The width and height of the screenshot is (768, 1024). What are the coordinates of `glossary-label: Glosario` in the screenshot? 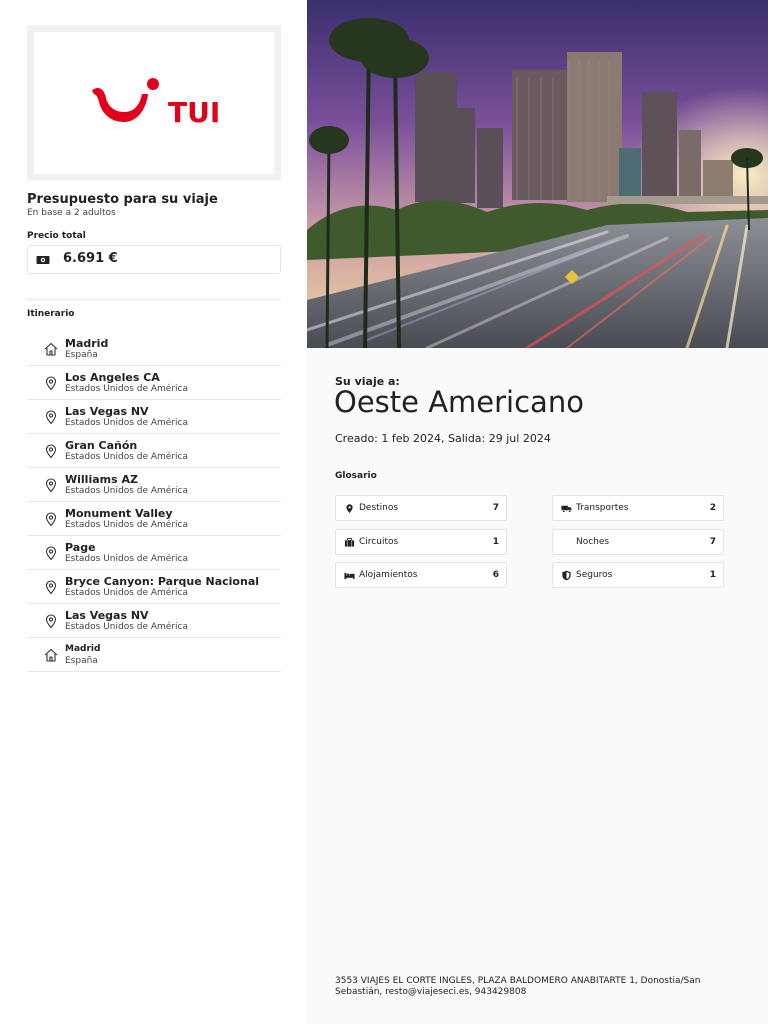 It's located at (356, 476).